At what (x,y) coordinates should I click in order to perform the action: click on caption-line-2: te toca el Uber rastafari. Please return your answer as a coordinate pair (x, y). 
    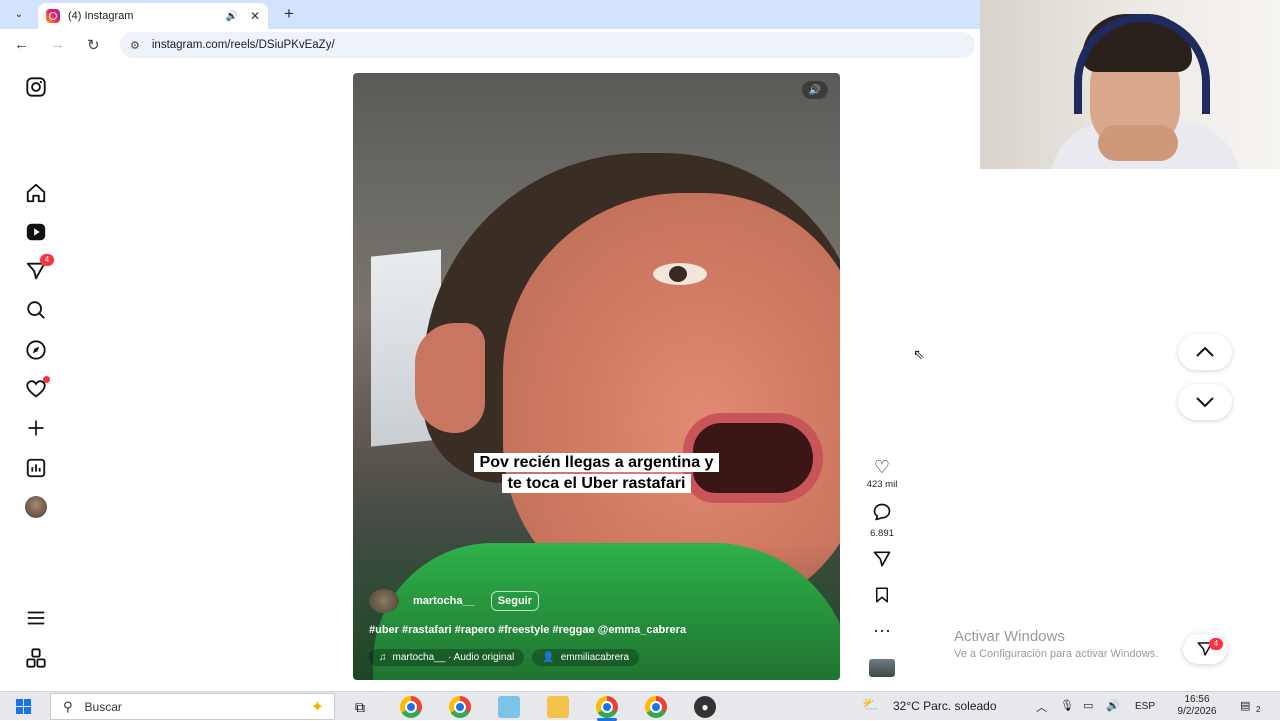
    Looking at the image, I should click on (596, 483).